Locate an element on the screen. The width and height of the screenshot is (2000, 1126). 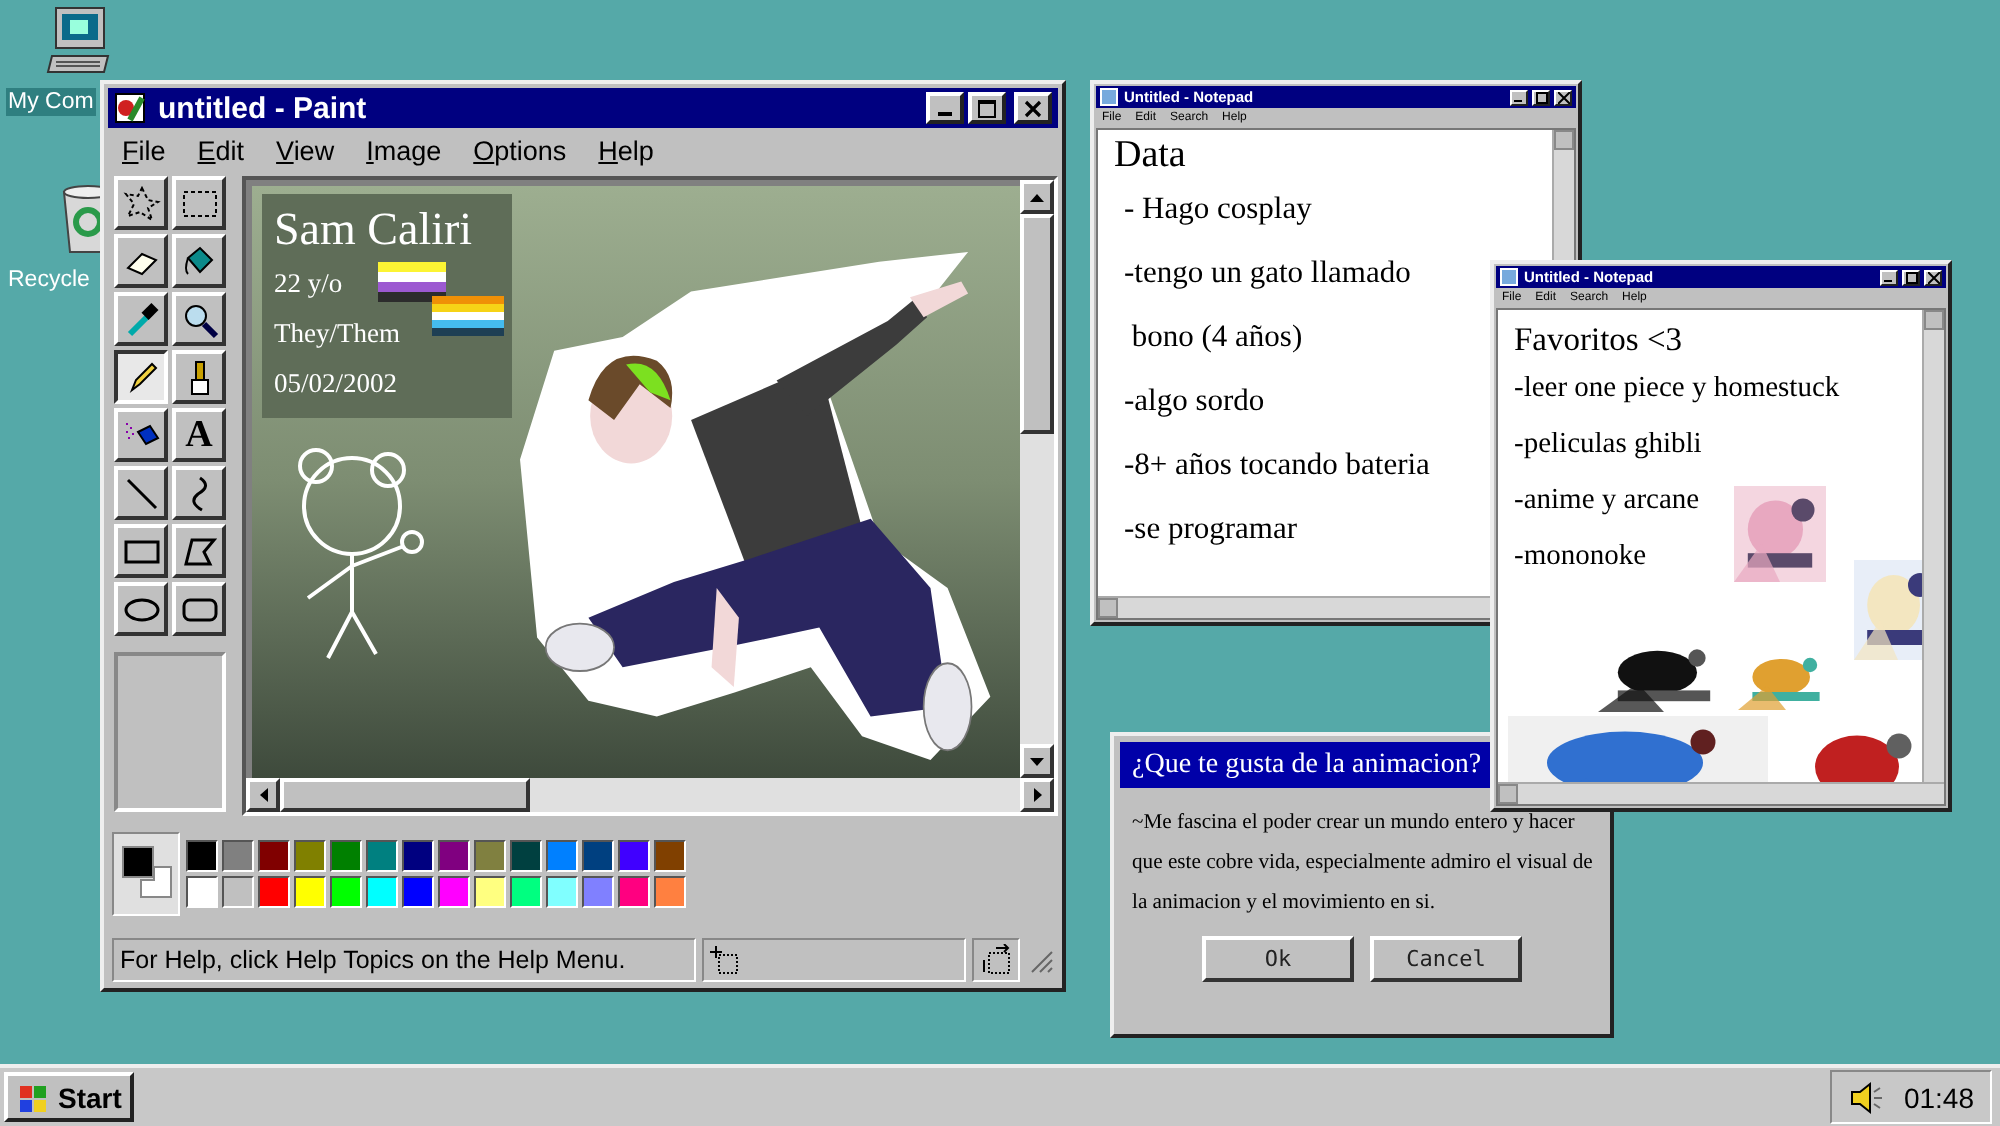
menu-item: Options is located at coordinates (520, 150).